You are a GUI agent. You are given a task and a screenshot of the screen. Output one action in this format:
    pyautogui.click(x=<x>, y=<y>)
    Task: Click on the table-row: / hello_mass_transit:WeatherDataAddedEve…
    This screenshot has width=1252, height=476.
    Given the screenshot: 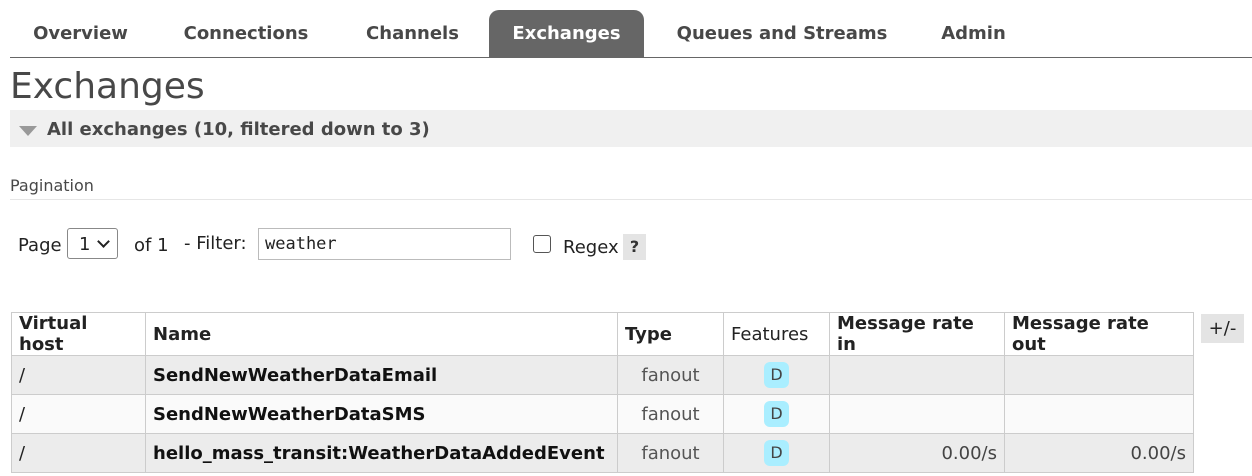 What is the action you would take?
    pyautogui.click(x=602, y=453)
    